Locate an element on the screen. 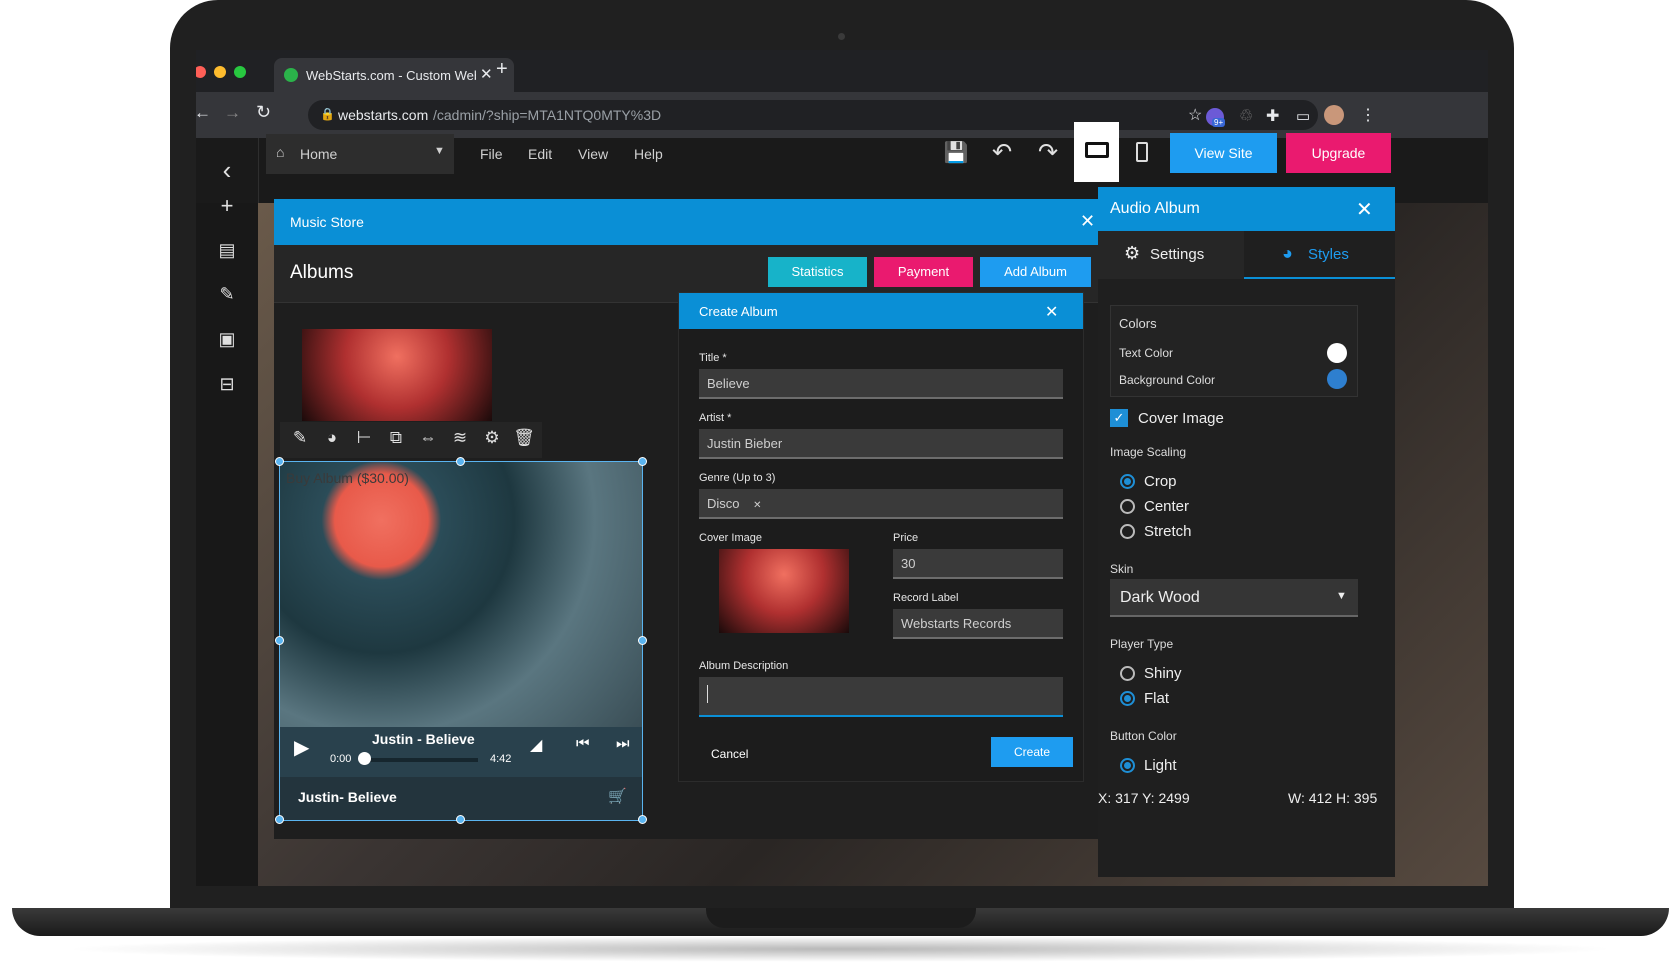 The height and width of the screenshot is (967, 1679). close-tab-icon: ✕ is located at coordinates (486, 74).